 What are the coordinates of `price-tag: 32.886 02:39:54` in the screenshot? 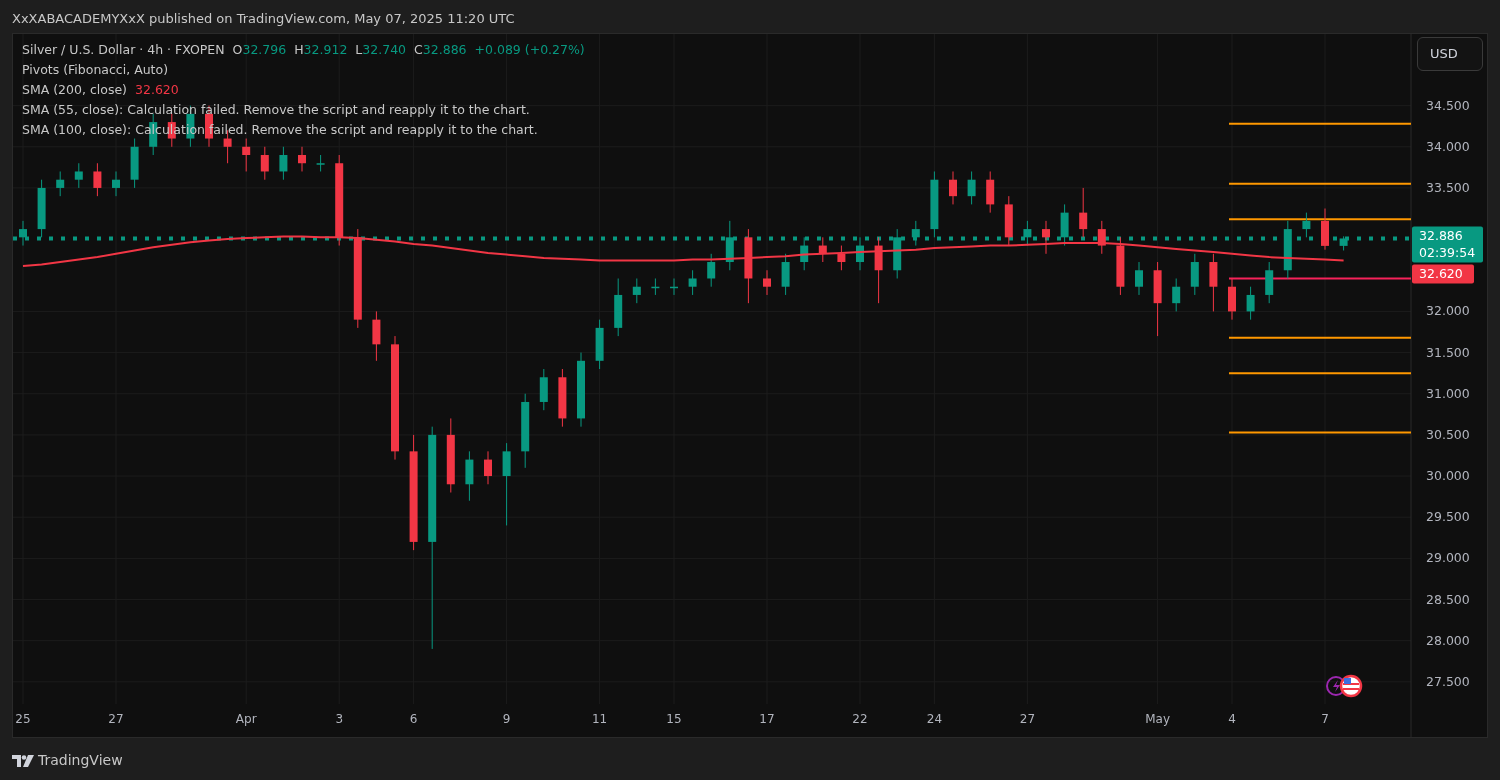 It's located at (1447, 244).